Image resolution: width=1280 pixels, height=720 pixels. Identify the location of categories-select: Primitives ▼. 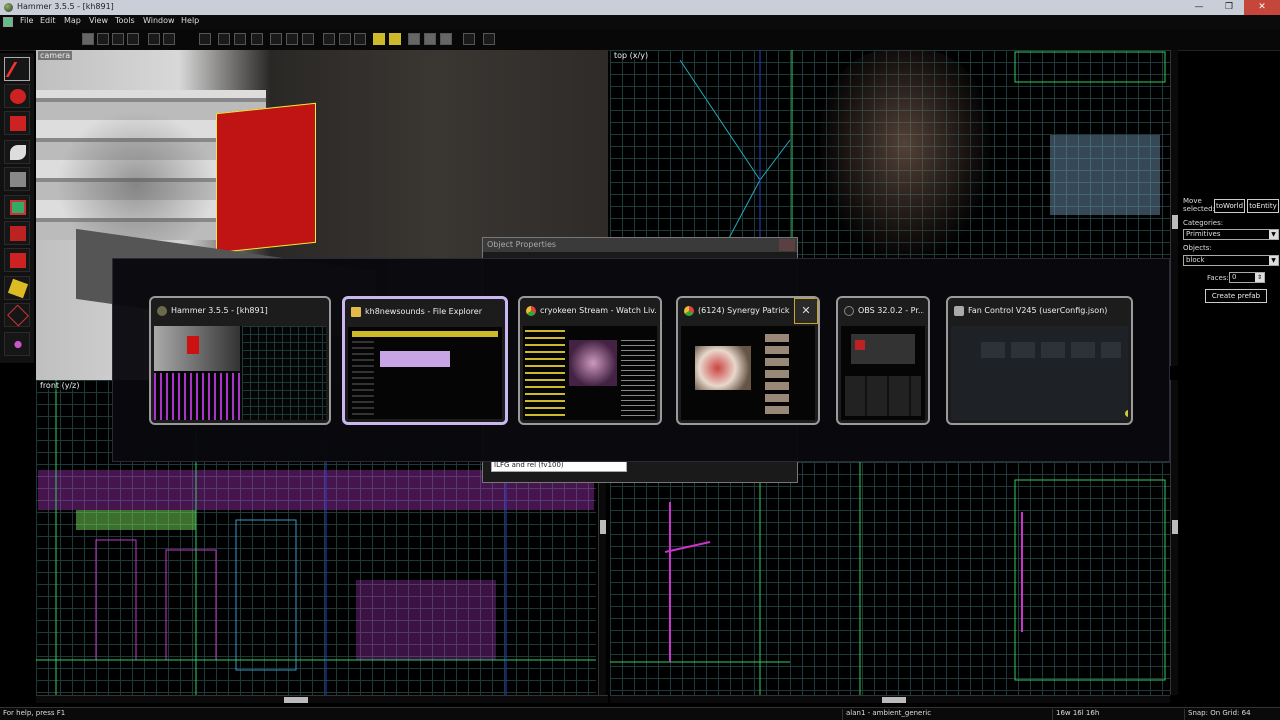
(1231, 234).